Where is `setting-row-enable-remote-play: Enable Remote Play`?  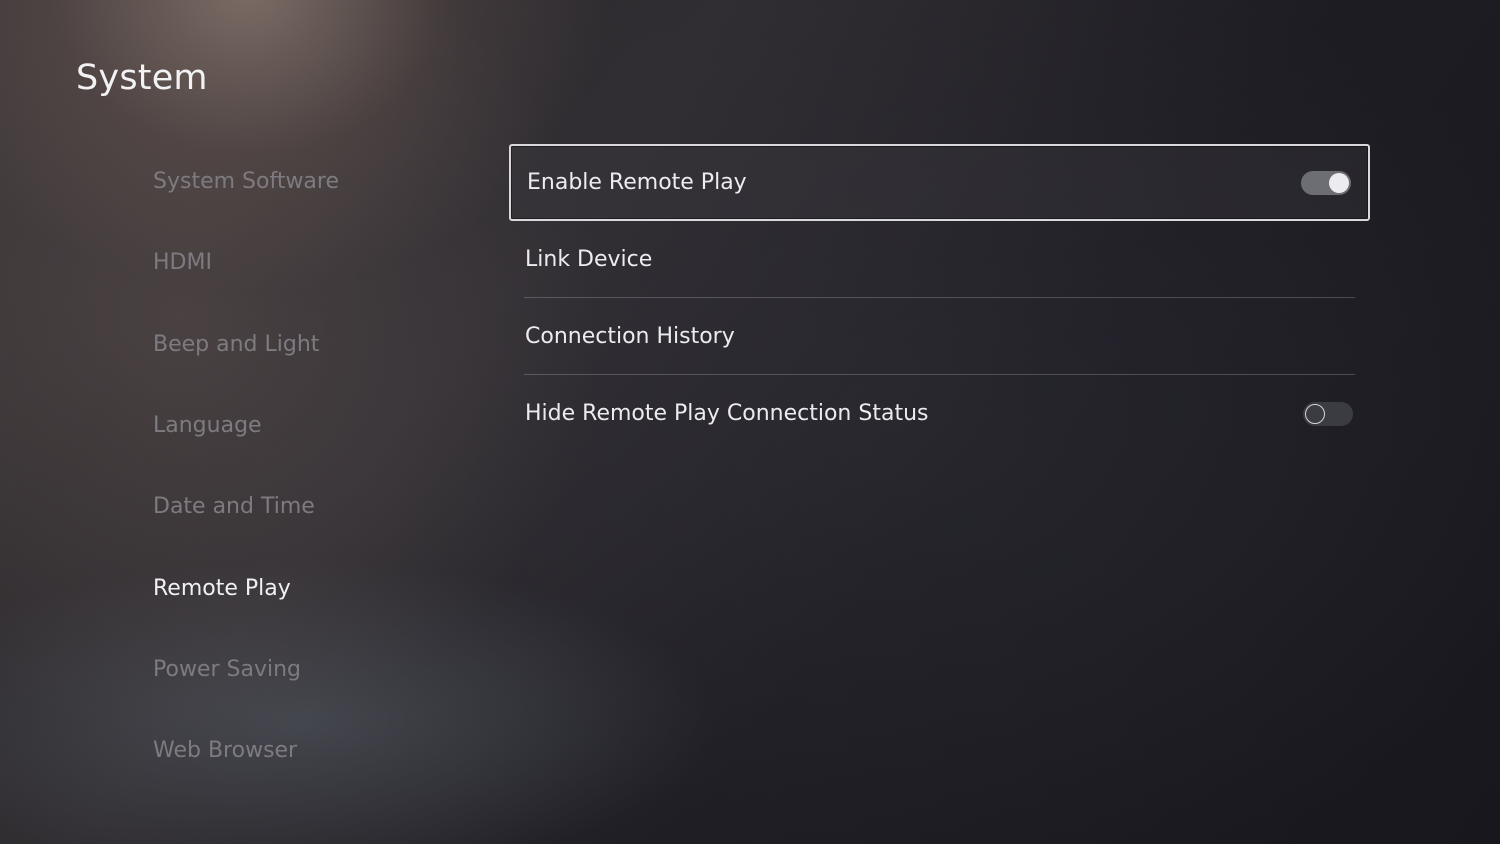
setting-row-enable-remote-play: Enable Remote Play is located at coordinates (939, 182).